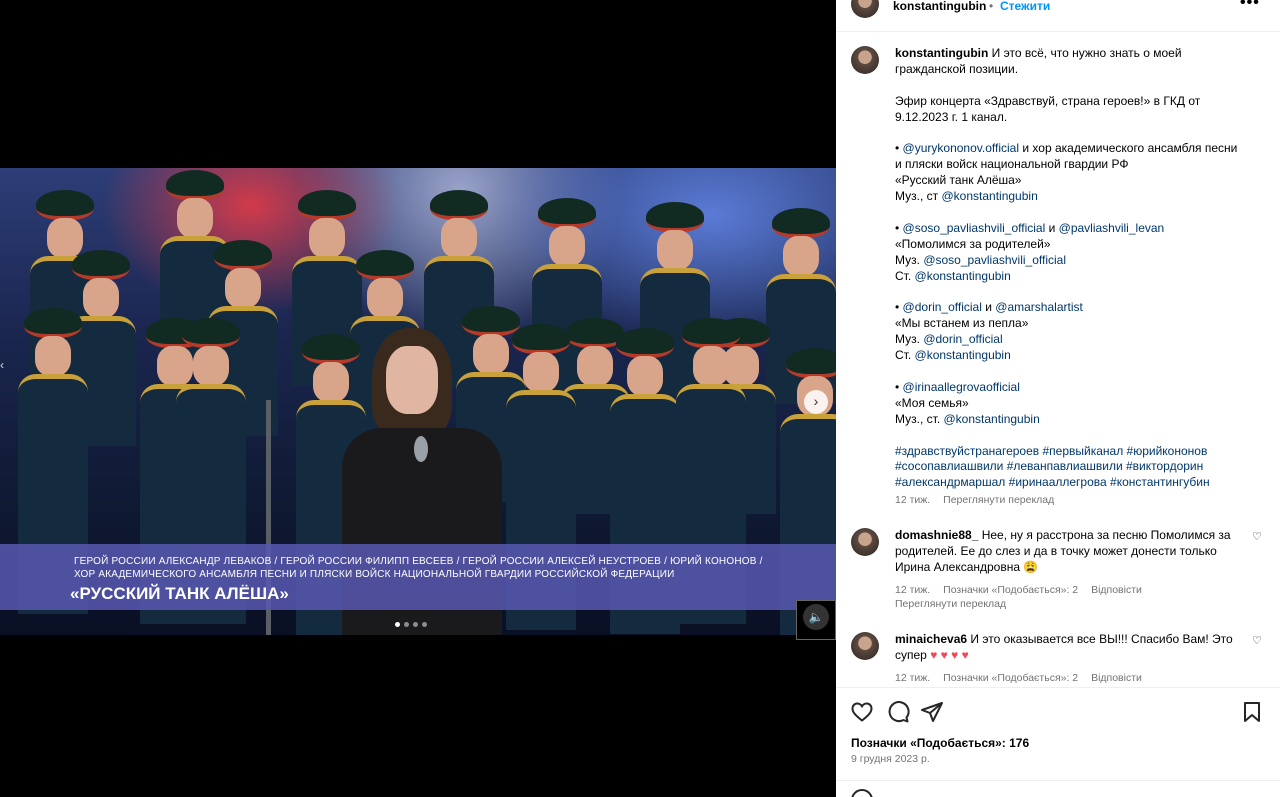 The height and width of the screenshot is (797, 1280). I want to click on caption-line: «Русский танк Алёша», so click(958, 180).